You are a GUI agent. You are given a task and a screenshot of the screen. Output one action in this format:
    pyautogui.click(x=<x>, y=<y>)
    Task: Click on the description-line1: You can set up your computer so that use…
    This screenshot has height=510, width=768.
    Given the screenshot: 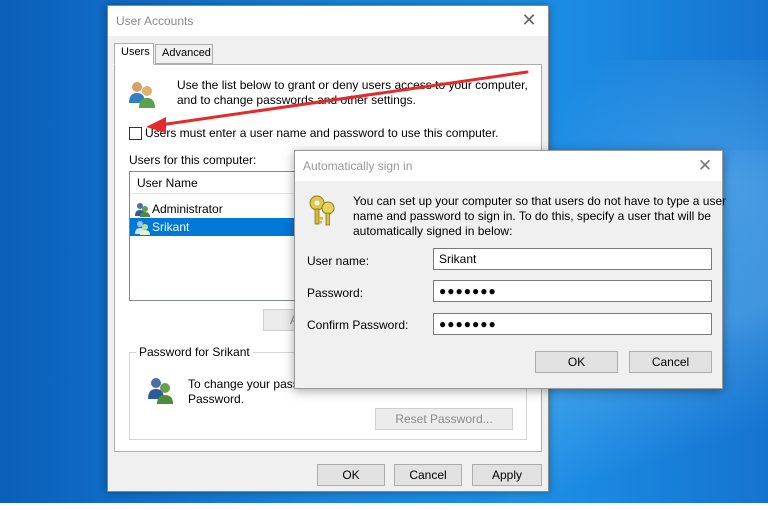 What is the action you would take?
    pyautogui.click(x=540, y=201)
    